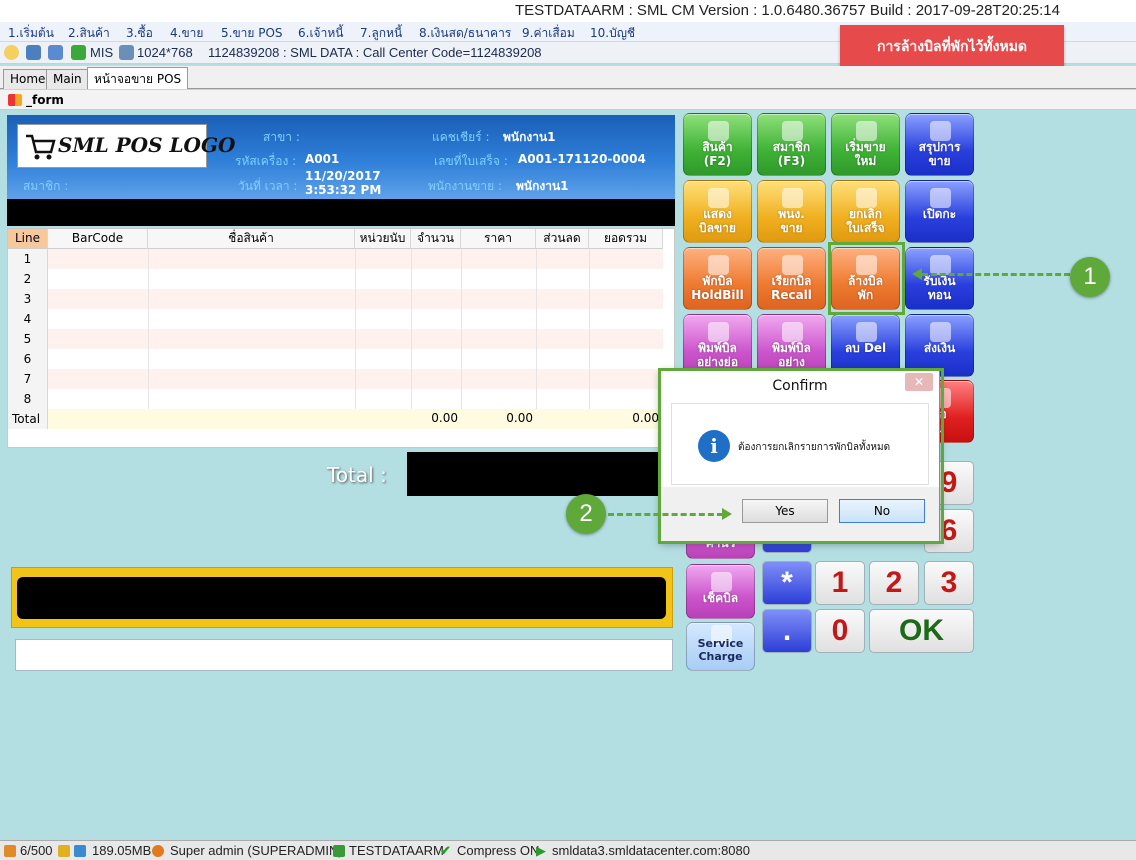 The width and height of the screenshot is (1136, 860). I want to click on product-button: สินค้า (F2), so click(717, 144).